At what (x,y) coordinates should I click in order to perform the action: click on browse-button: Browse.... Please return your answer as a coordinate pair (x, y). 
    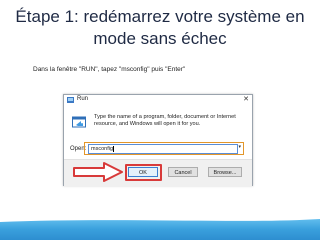
    Looking at the image, I should click on (225, 172).